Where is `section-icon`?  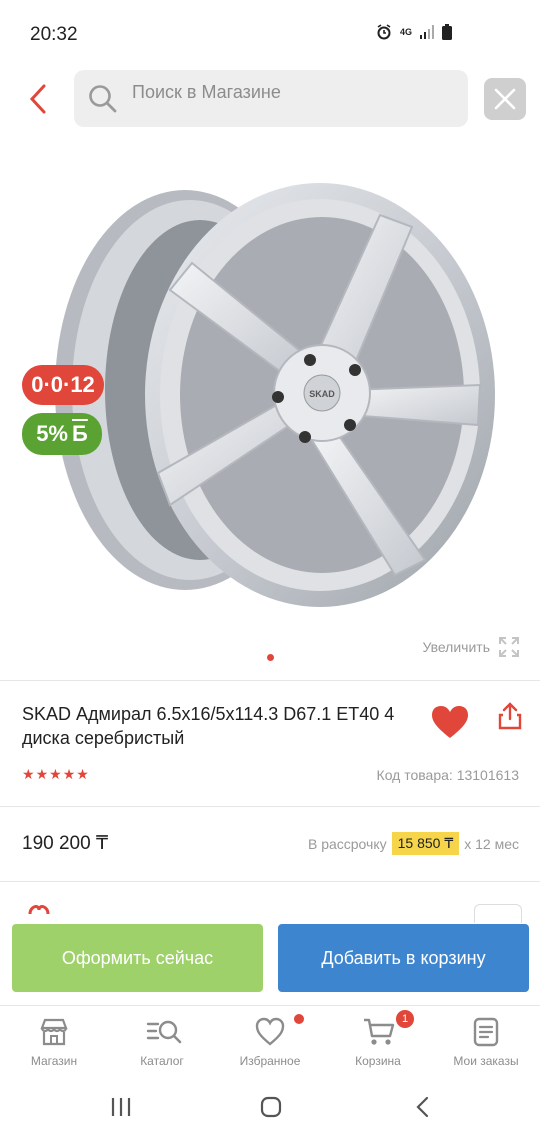
section-icon is located at coordinates (39, 910).